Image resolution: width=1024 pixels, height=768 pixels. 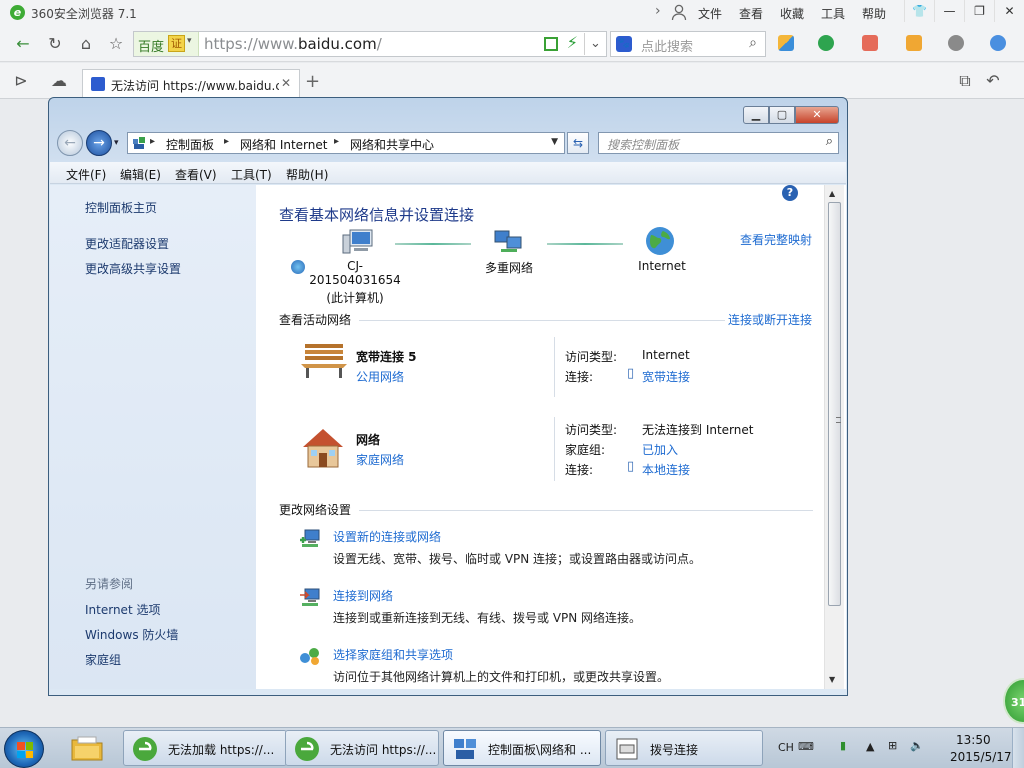 What do you see at coordinates (666, 469) in the screenshot?
I see `connection-link: 本地连接` at bounding box center [666, 469].